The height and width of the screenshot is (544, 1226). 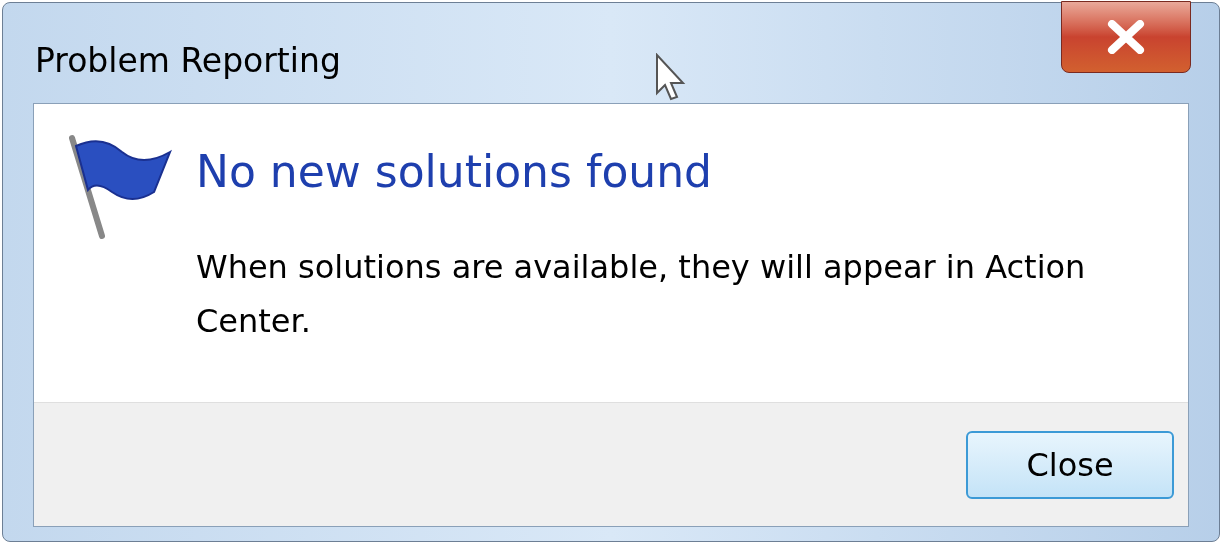 What do you see at coordinates (454, 172) in the screenshot?
I see `dialog-heading: No new solutions found` at bounding box center [454, 172].